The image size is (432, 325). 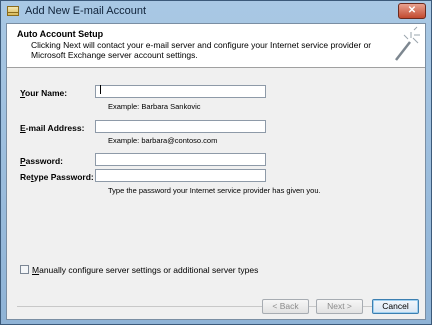 I want to click on retype-password-label: Retype Password:, so click(x=57, y=177).